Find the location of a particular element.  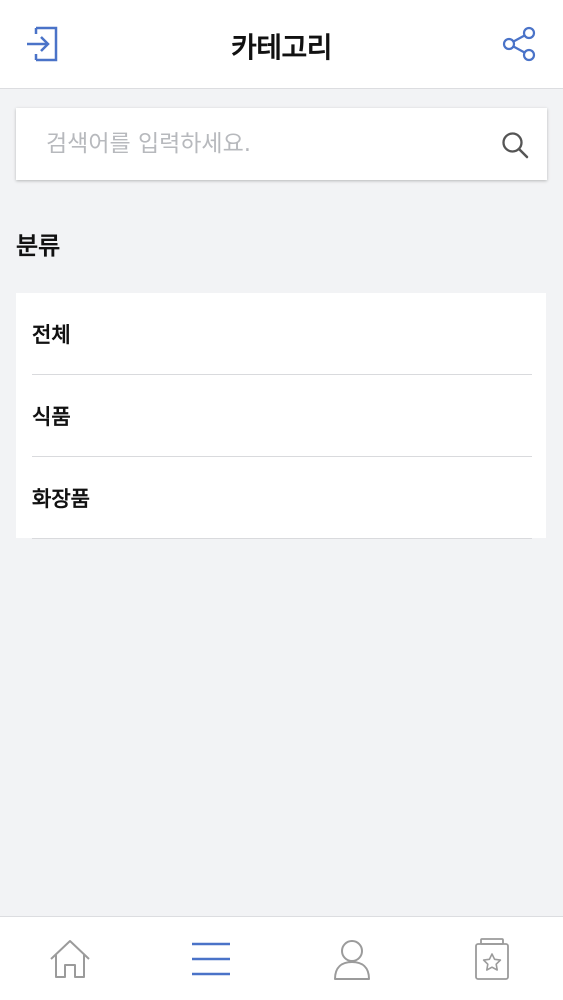

search-icon is located at coordinates (515, 145).